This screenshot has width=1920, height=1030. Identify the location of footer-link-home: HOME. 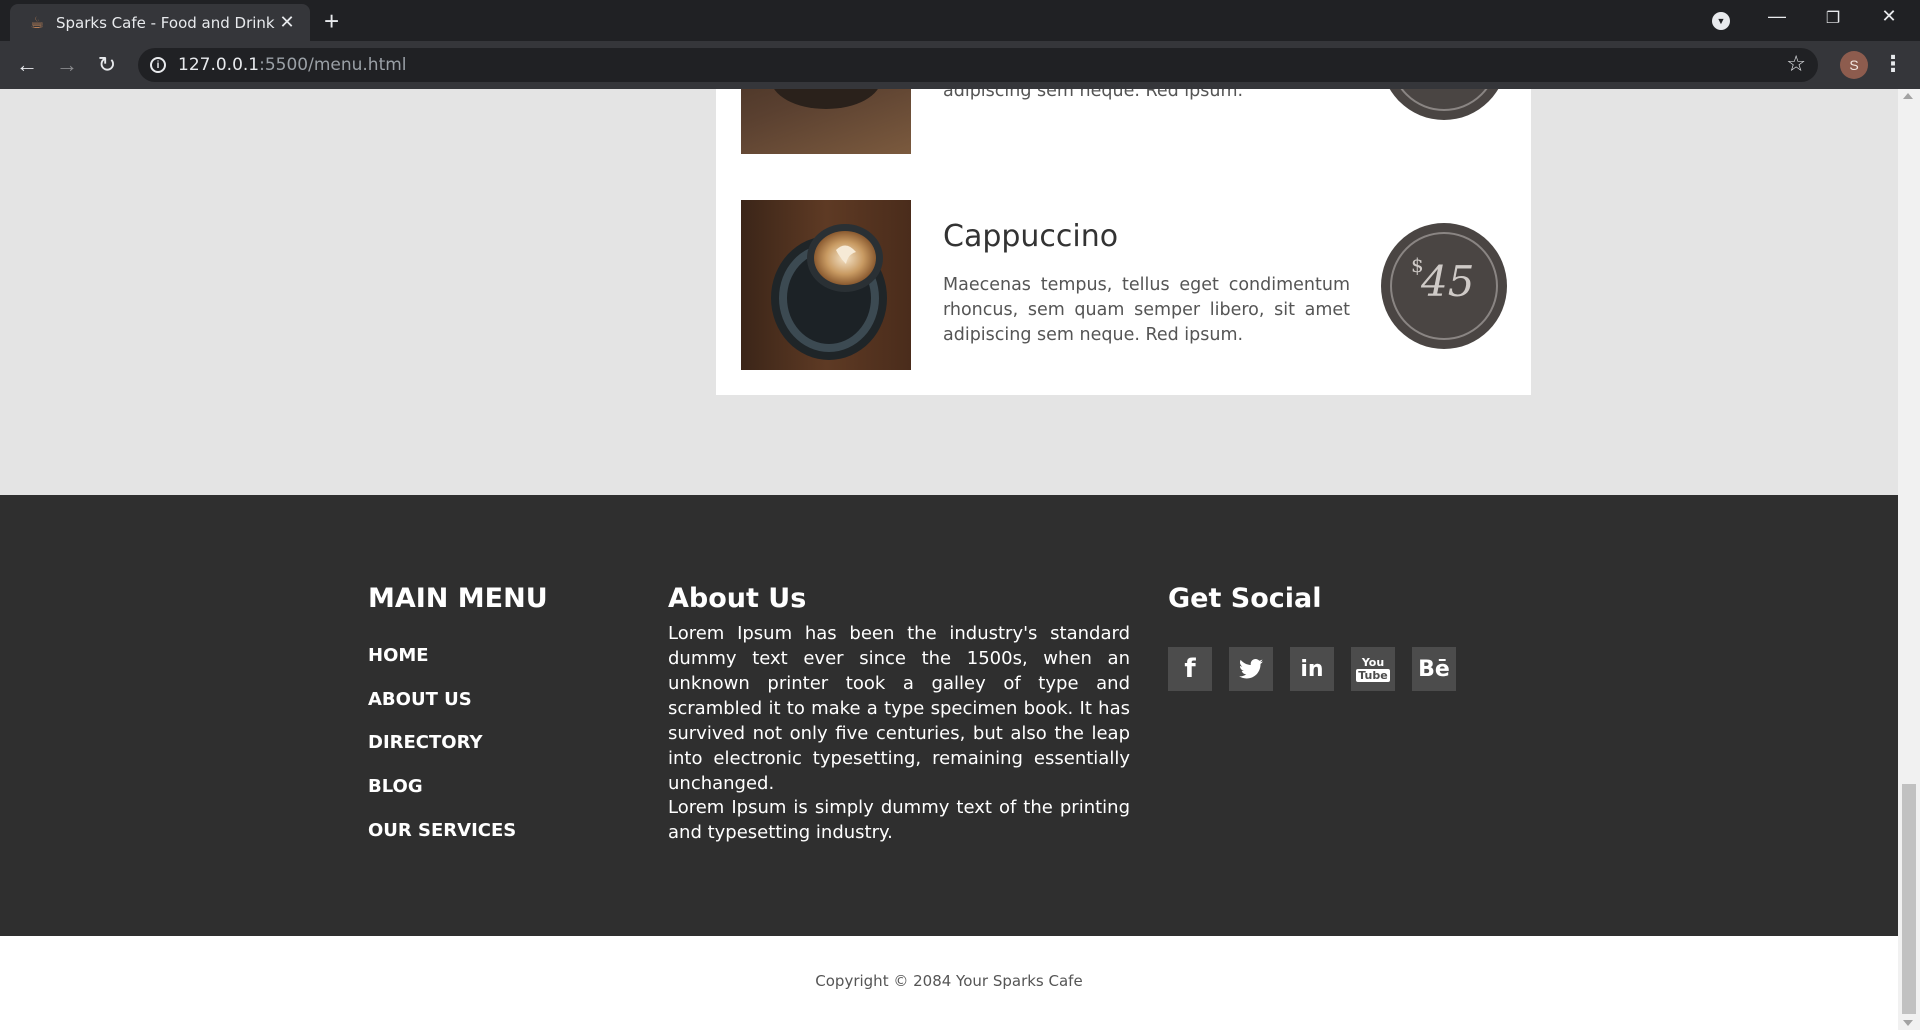
(398, 655).